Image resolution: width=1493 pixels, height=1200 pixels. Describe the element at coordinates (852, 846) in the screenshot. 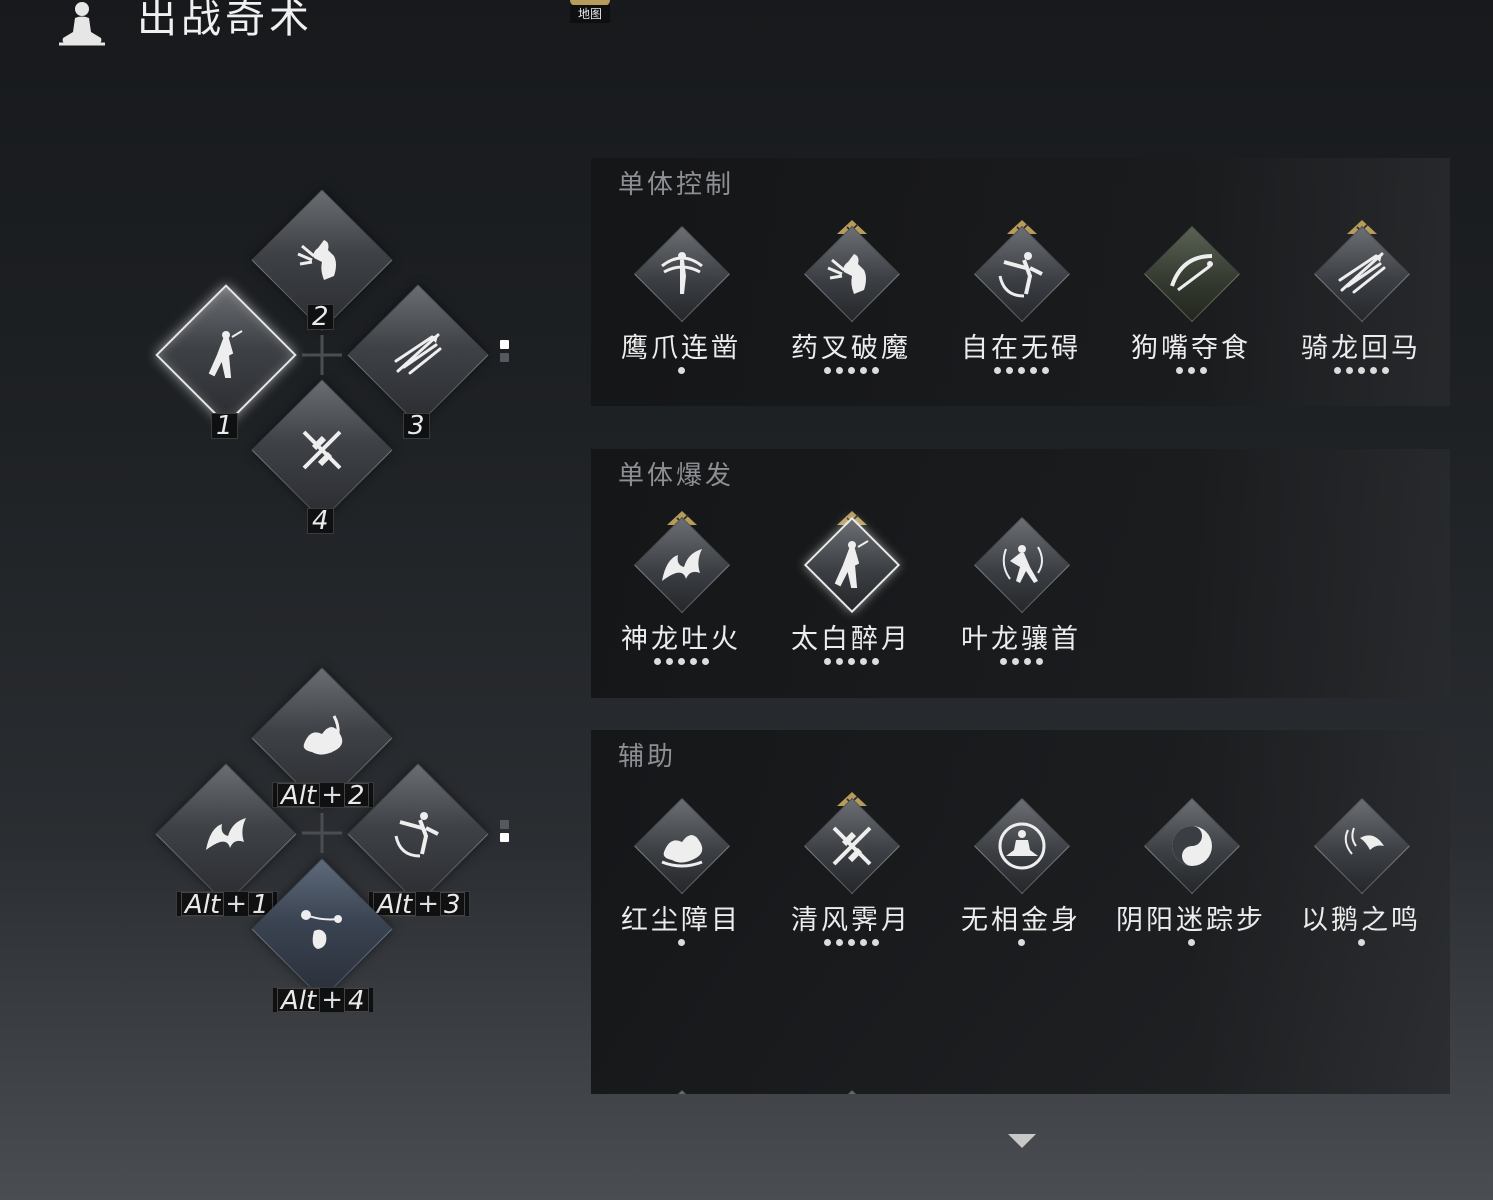

I see `crossed-blades-icon` at that location.